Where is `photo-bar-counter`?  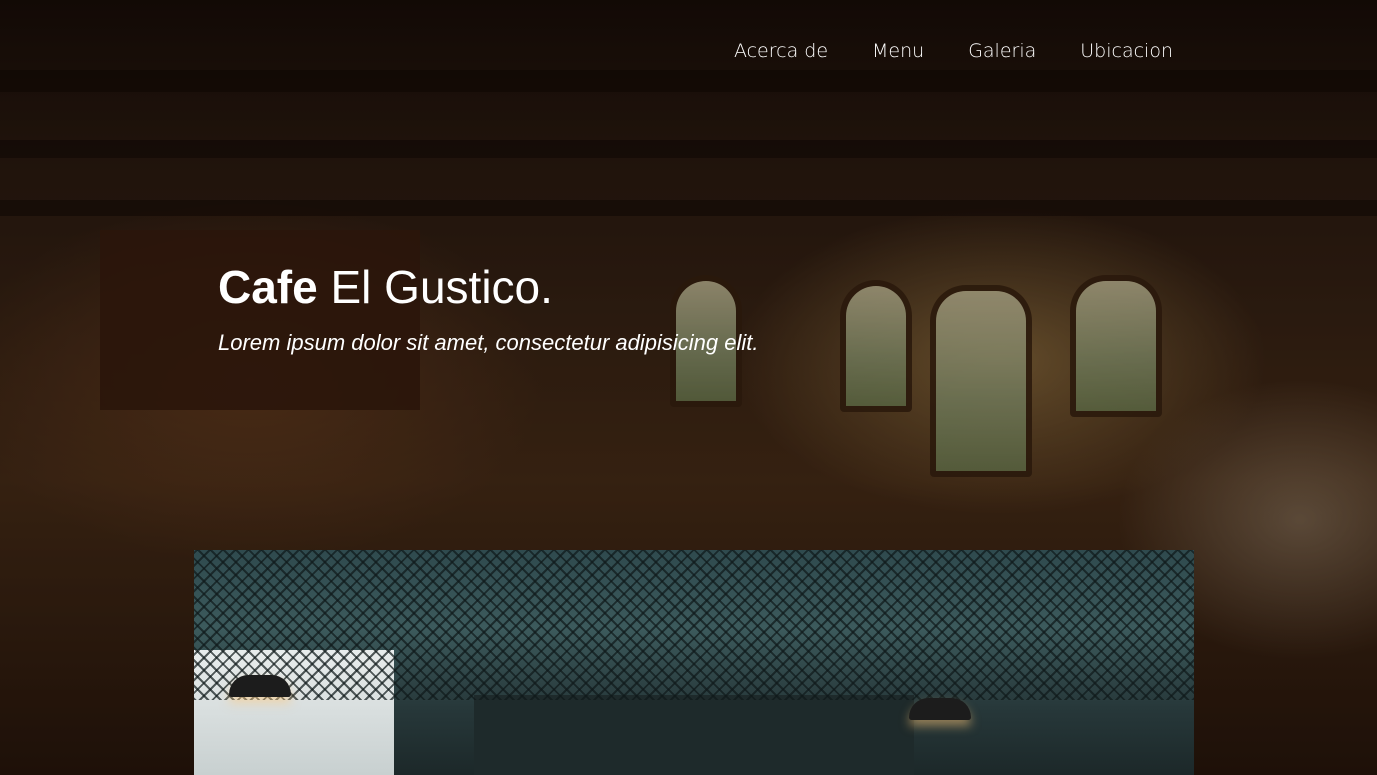
photo-bar-counter is located at coordinates (694, 735).